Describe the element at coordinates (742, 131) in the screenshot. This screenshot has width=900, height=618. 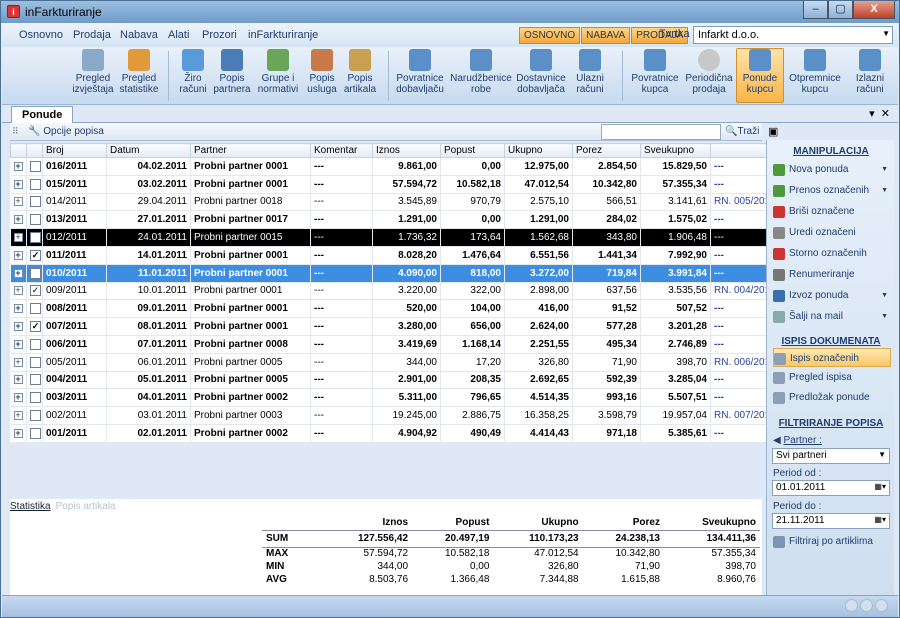
I see `search-button: 🔍Traži` at that location.